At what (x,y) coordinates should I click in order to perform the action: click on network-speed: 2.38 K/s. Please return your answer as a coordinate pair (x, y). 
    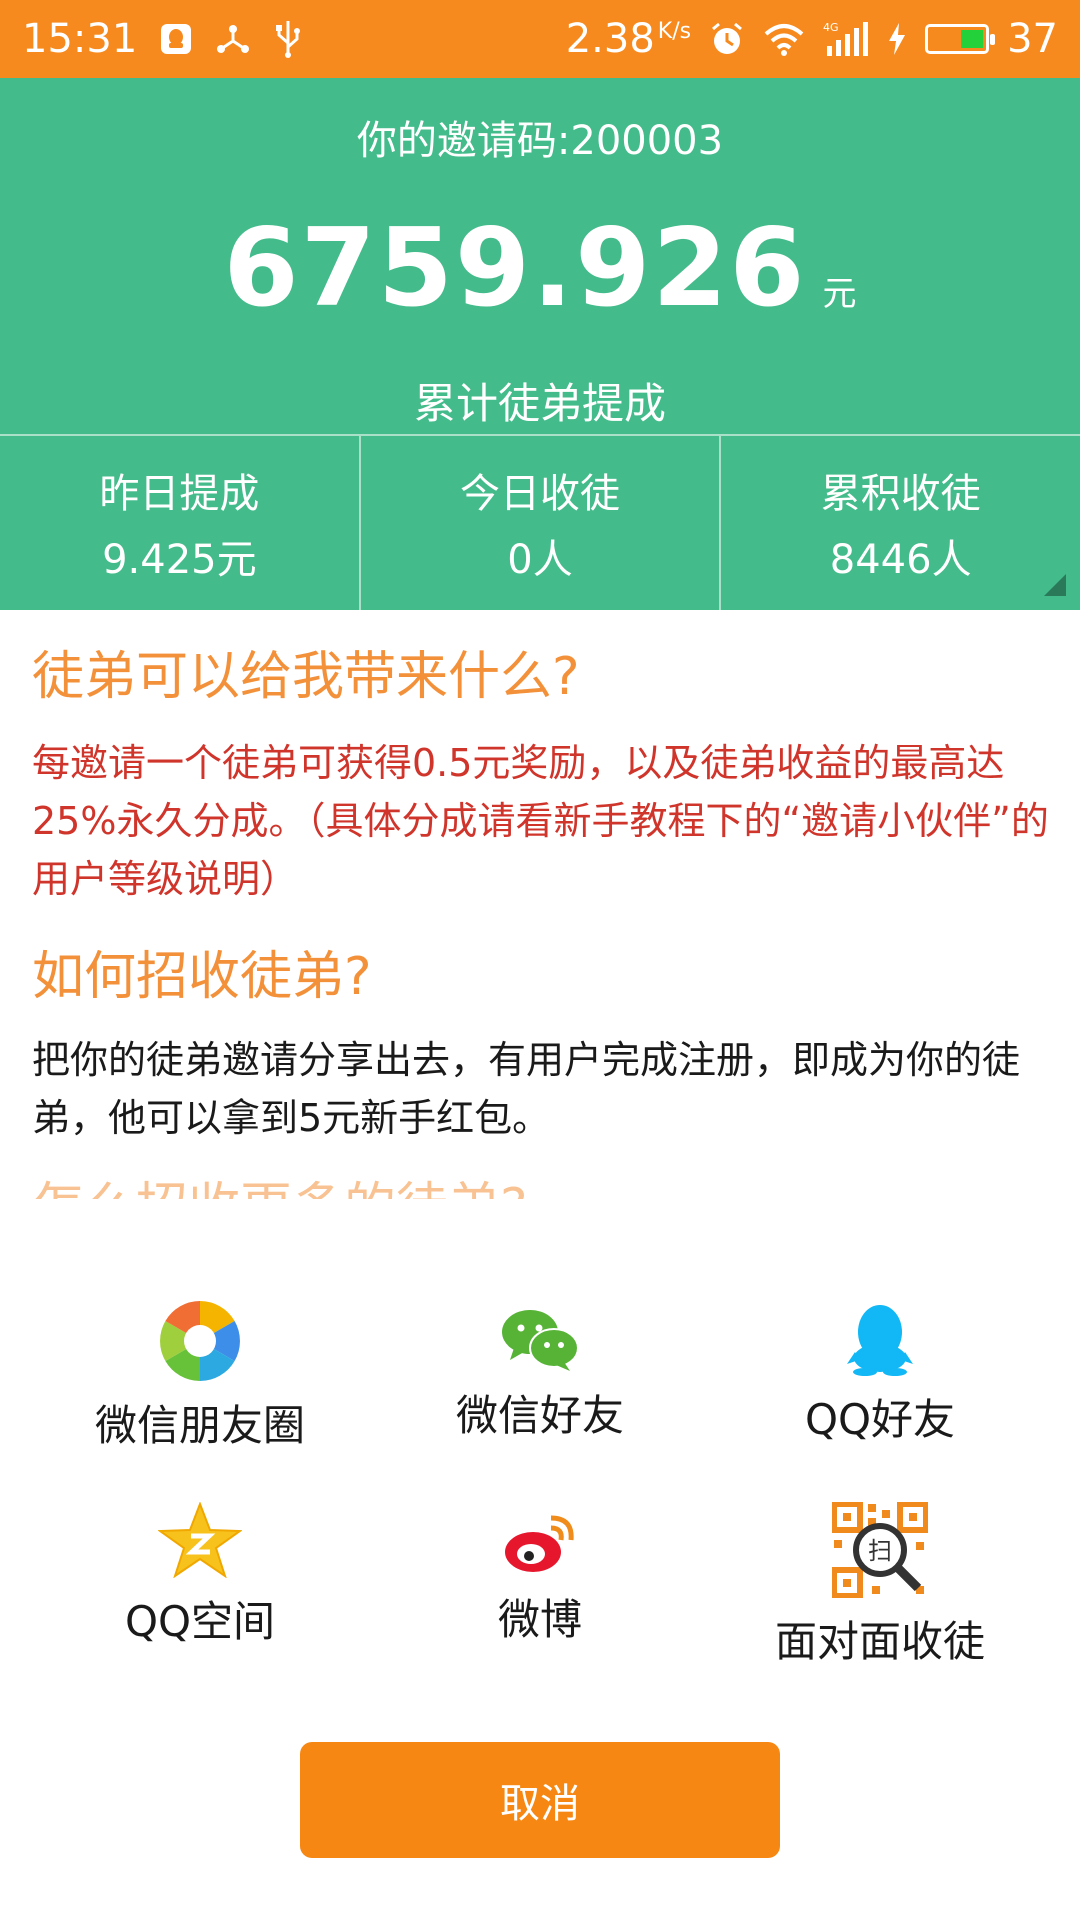
    Looking at the image, I should click on (628, 39).